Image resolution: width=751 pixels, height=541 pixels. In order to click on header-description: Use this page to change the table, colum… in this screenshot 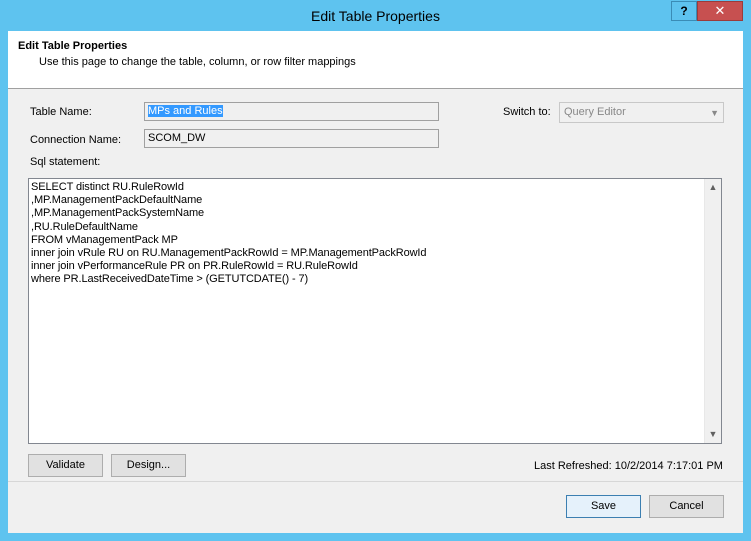, I will do `click(197, 62)`.